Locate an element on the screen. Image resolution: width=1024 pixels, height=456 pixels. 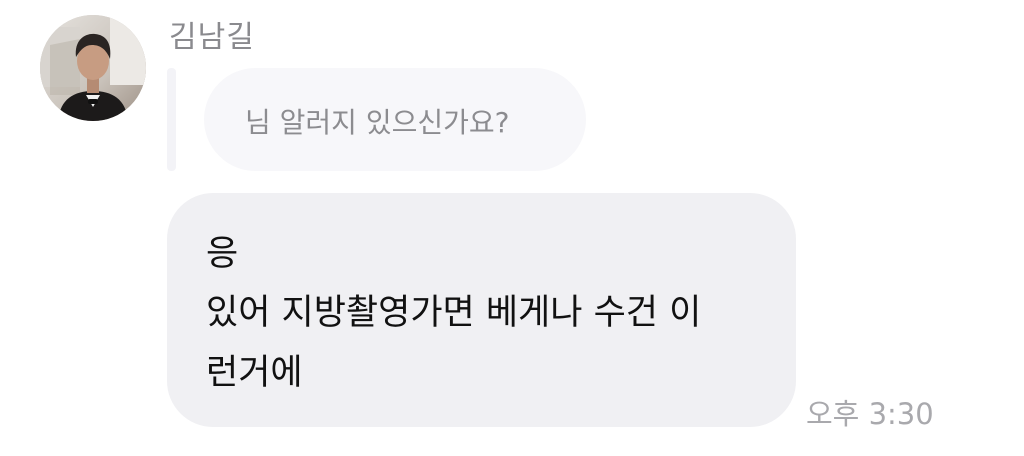
message-line: 응 is located at coordinates (222, 254).